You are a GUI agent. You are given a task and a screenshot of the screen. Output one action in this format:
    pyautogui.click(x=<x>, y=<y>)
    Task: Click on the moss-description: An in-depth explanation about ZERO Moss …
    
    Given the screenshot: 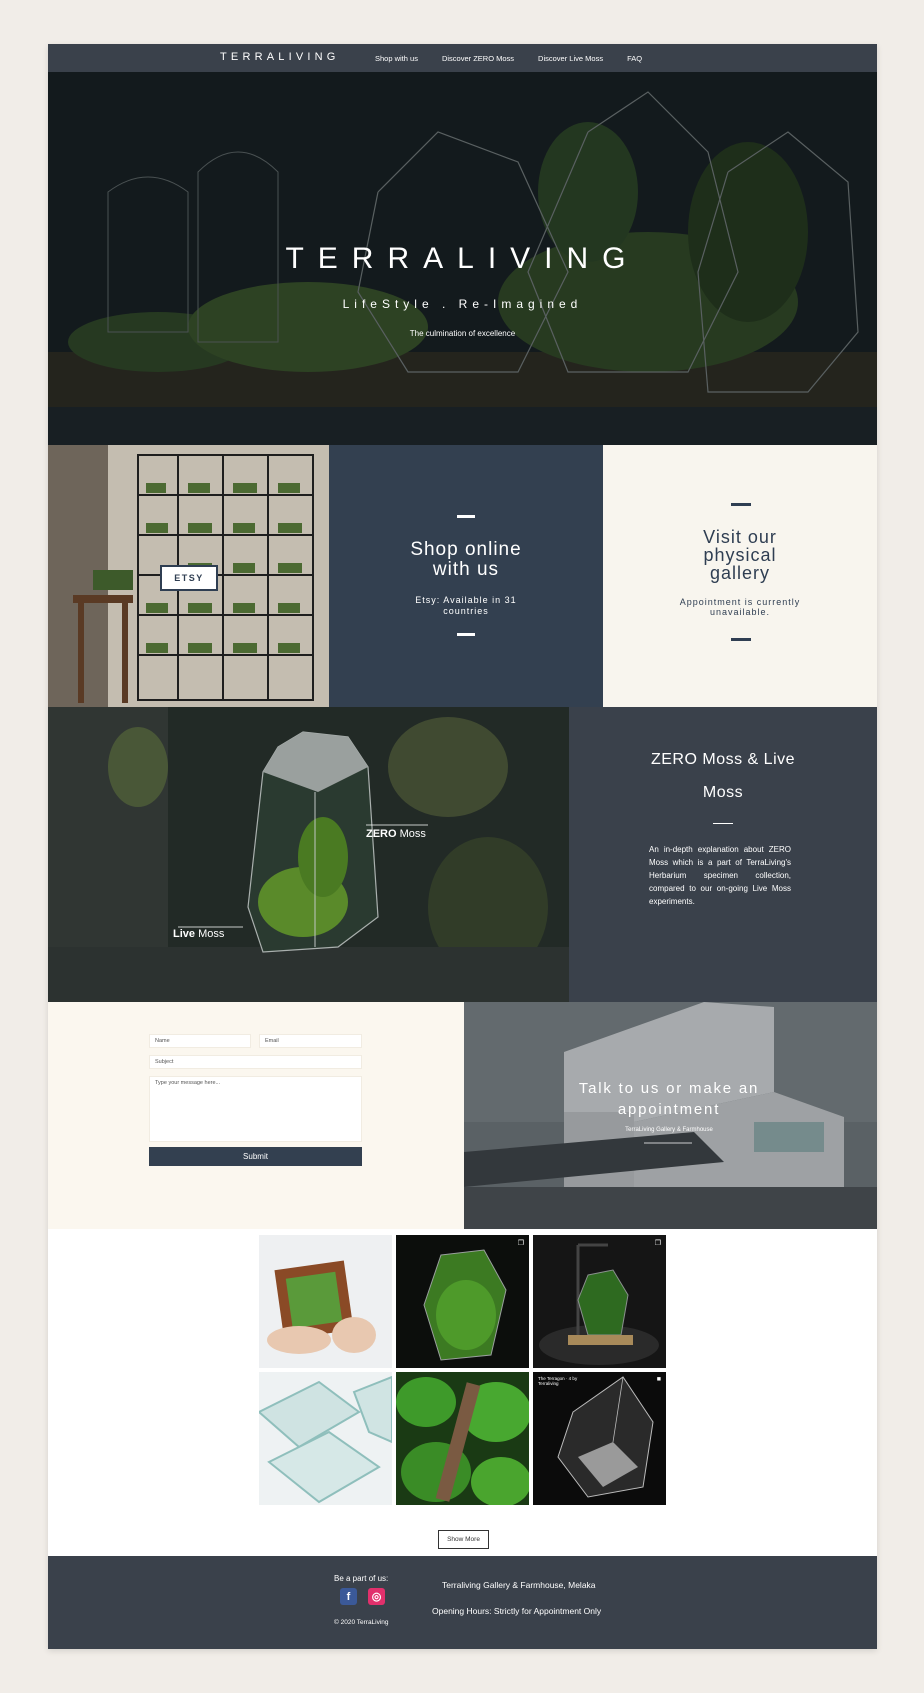 What is the action you would take?
    pyautogui.click(x=720, y=875)
    